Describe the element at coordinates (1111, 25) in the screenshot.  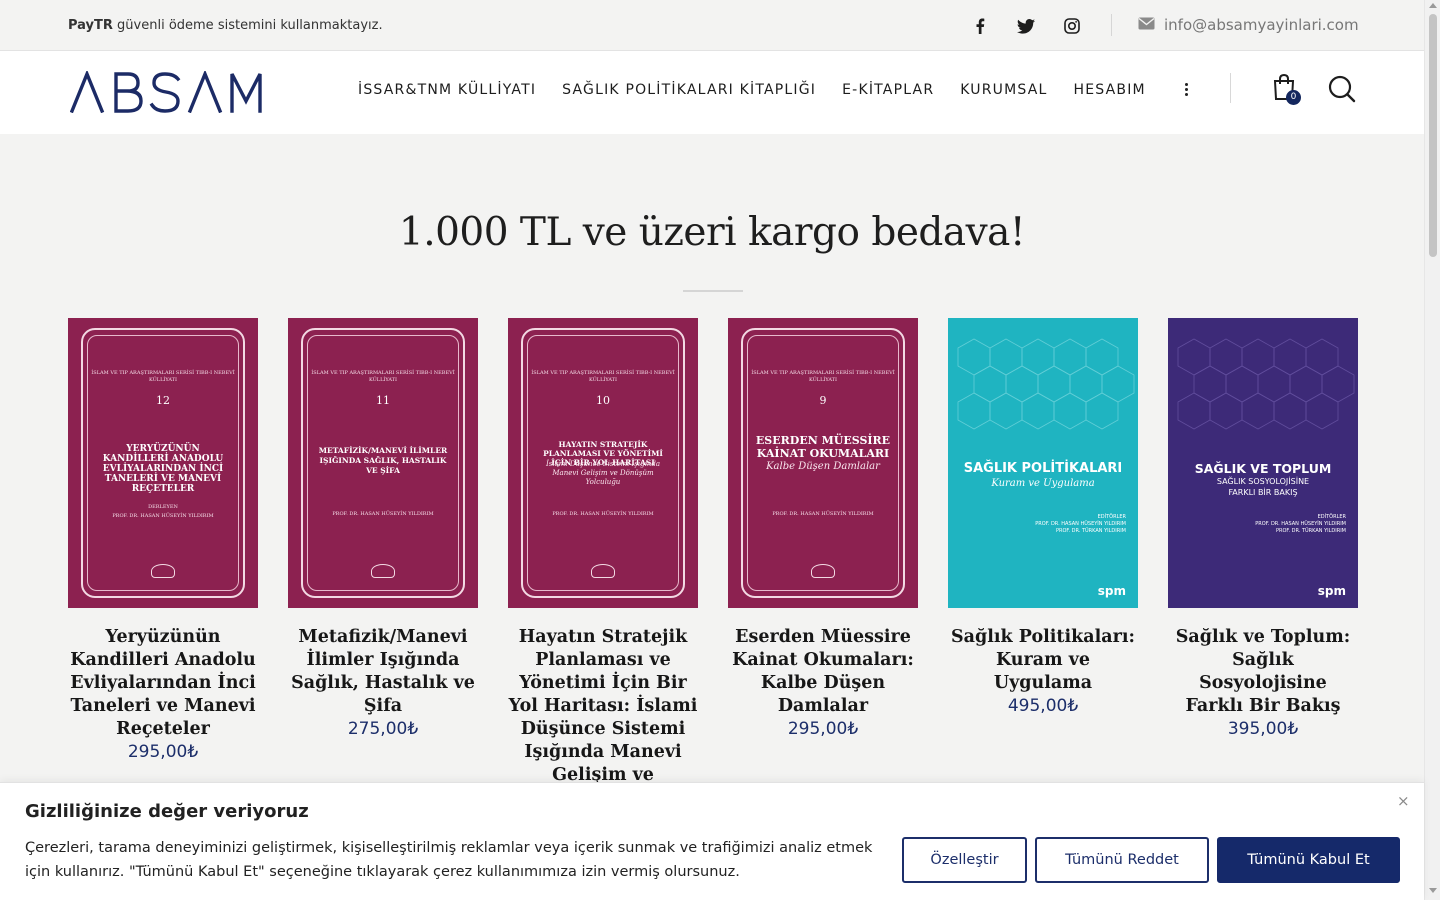
I see `topbar-divider` at that location.